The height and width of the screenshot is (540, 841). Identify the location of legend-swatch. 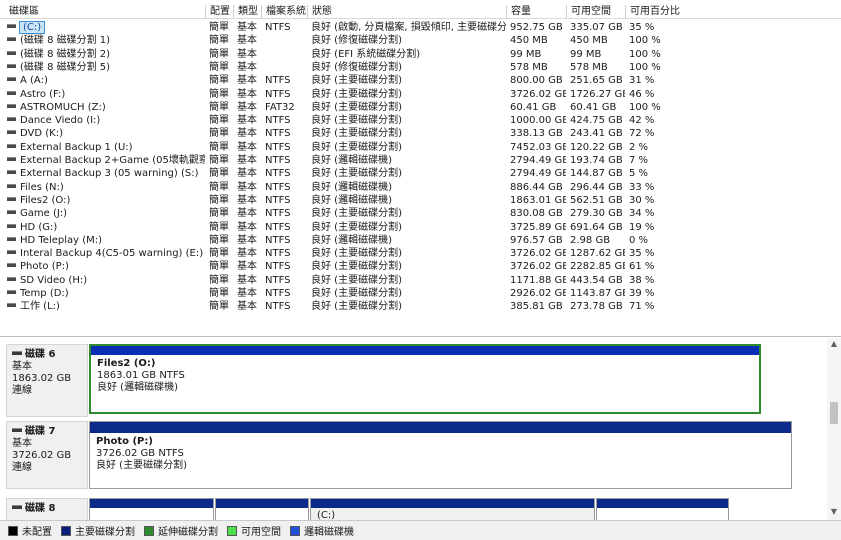
(13, 530).